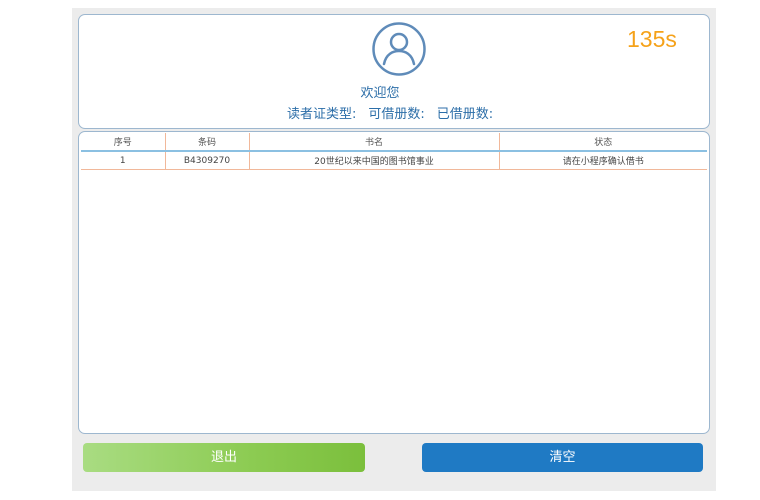 The image size is (760, 500). Describe the element at coordinates (562, 457) in the screenshot. I see `clear-button: 清空` at that location.